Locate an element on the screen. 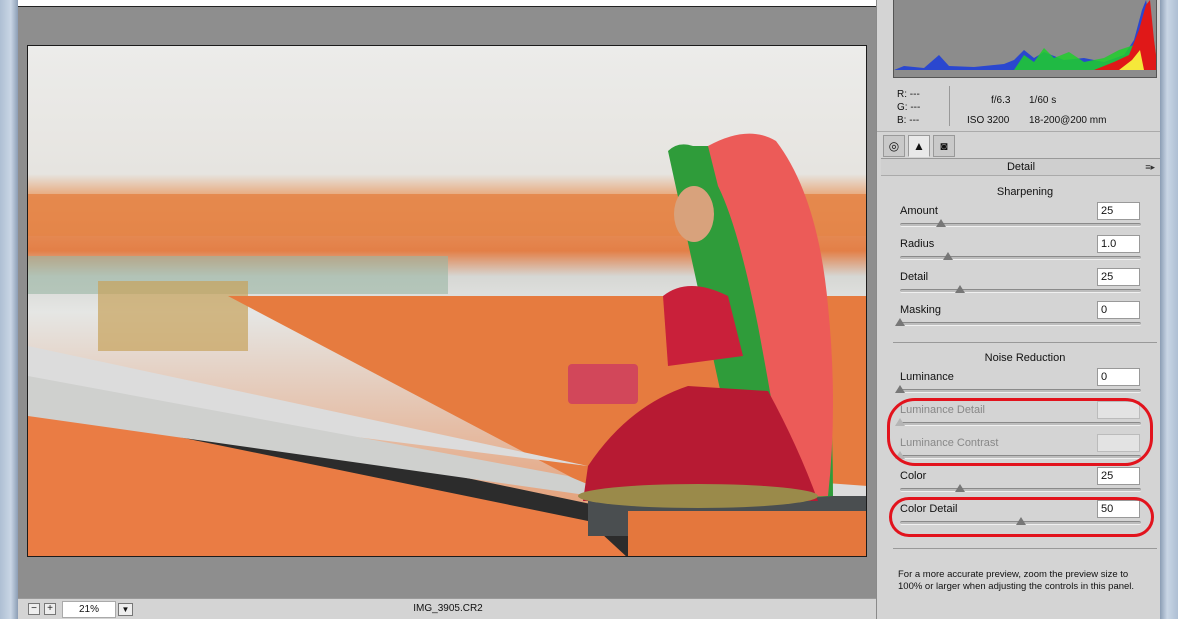 The height and width of the screenshot is (619, 1178). mountain-icon: ▲ is located at coordinates (919, 146).